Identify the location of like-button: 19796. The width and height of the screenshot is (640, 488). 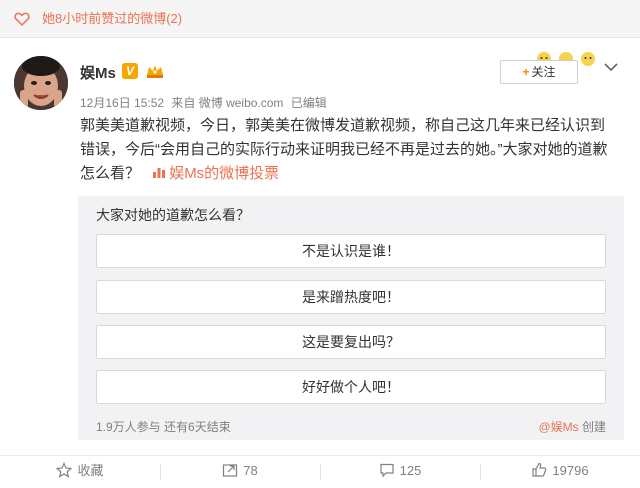
(560, 472).